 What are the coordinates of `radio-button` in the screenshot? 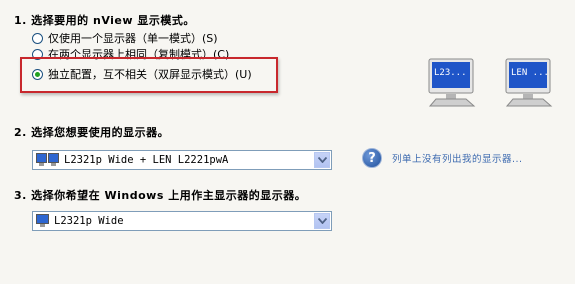 It's located at (37, 38).